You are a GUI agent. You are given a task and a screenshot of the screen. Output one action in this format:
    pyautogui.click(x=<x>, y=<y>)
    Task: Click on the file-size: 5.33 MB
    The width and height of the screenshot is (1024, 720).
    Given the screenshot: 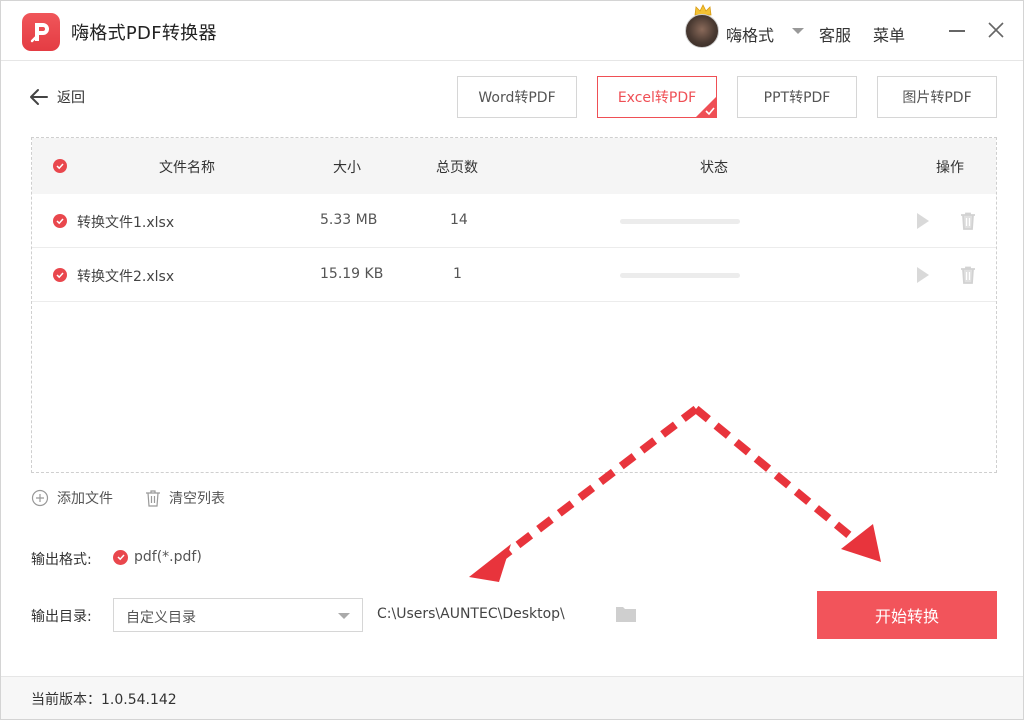 What is the action you would take?
    pyautogui.click(x=349, y=220)
    